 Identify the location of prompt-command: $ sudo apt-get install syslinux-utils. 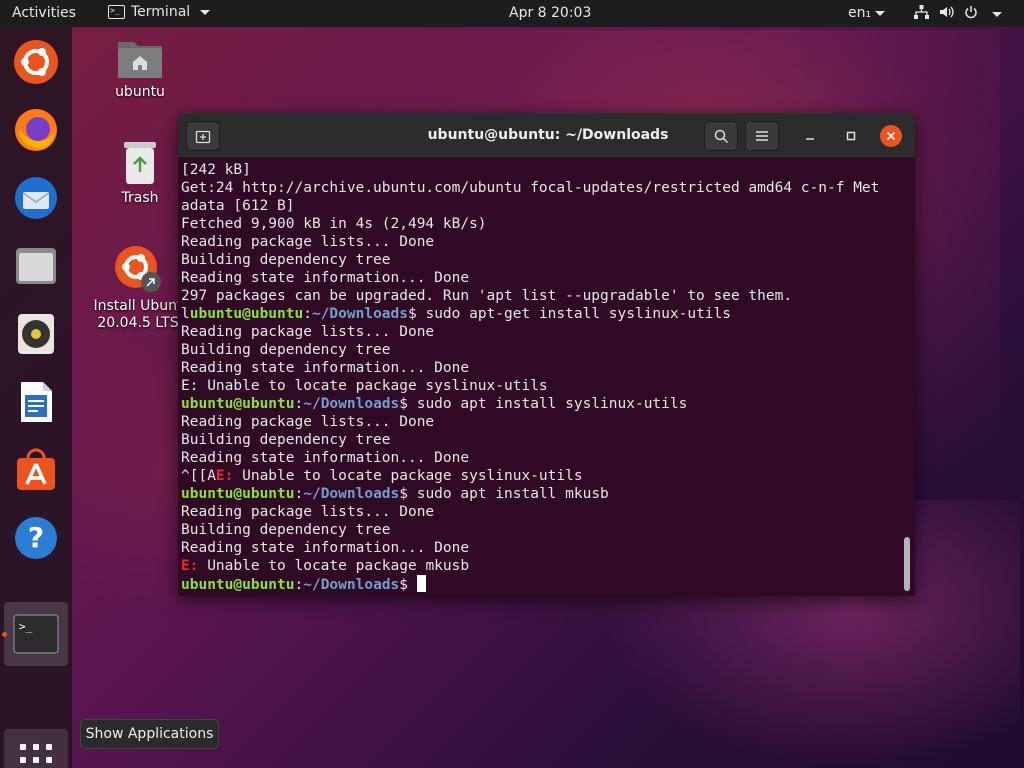
(570, 314).